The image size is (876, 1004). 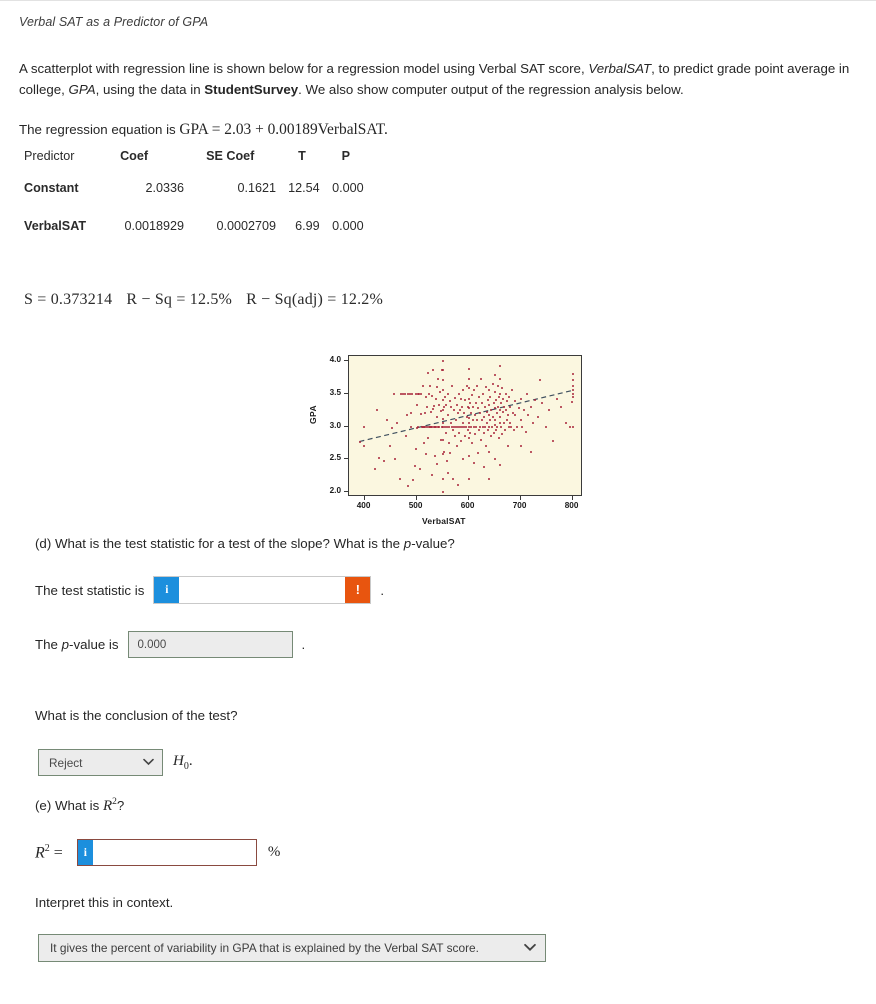 I want to click on test-statistic-answerbox: i !, so click(x=262, y=590).